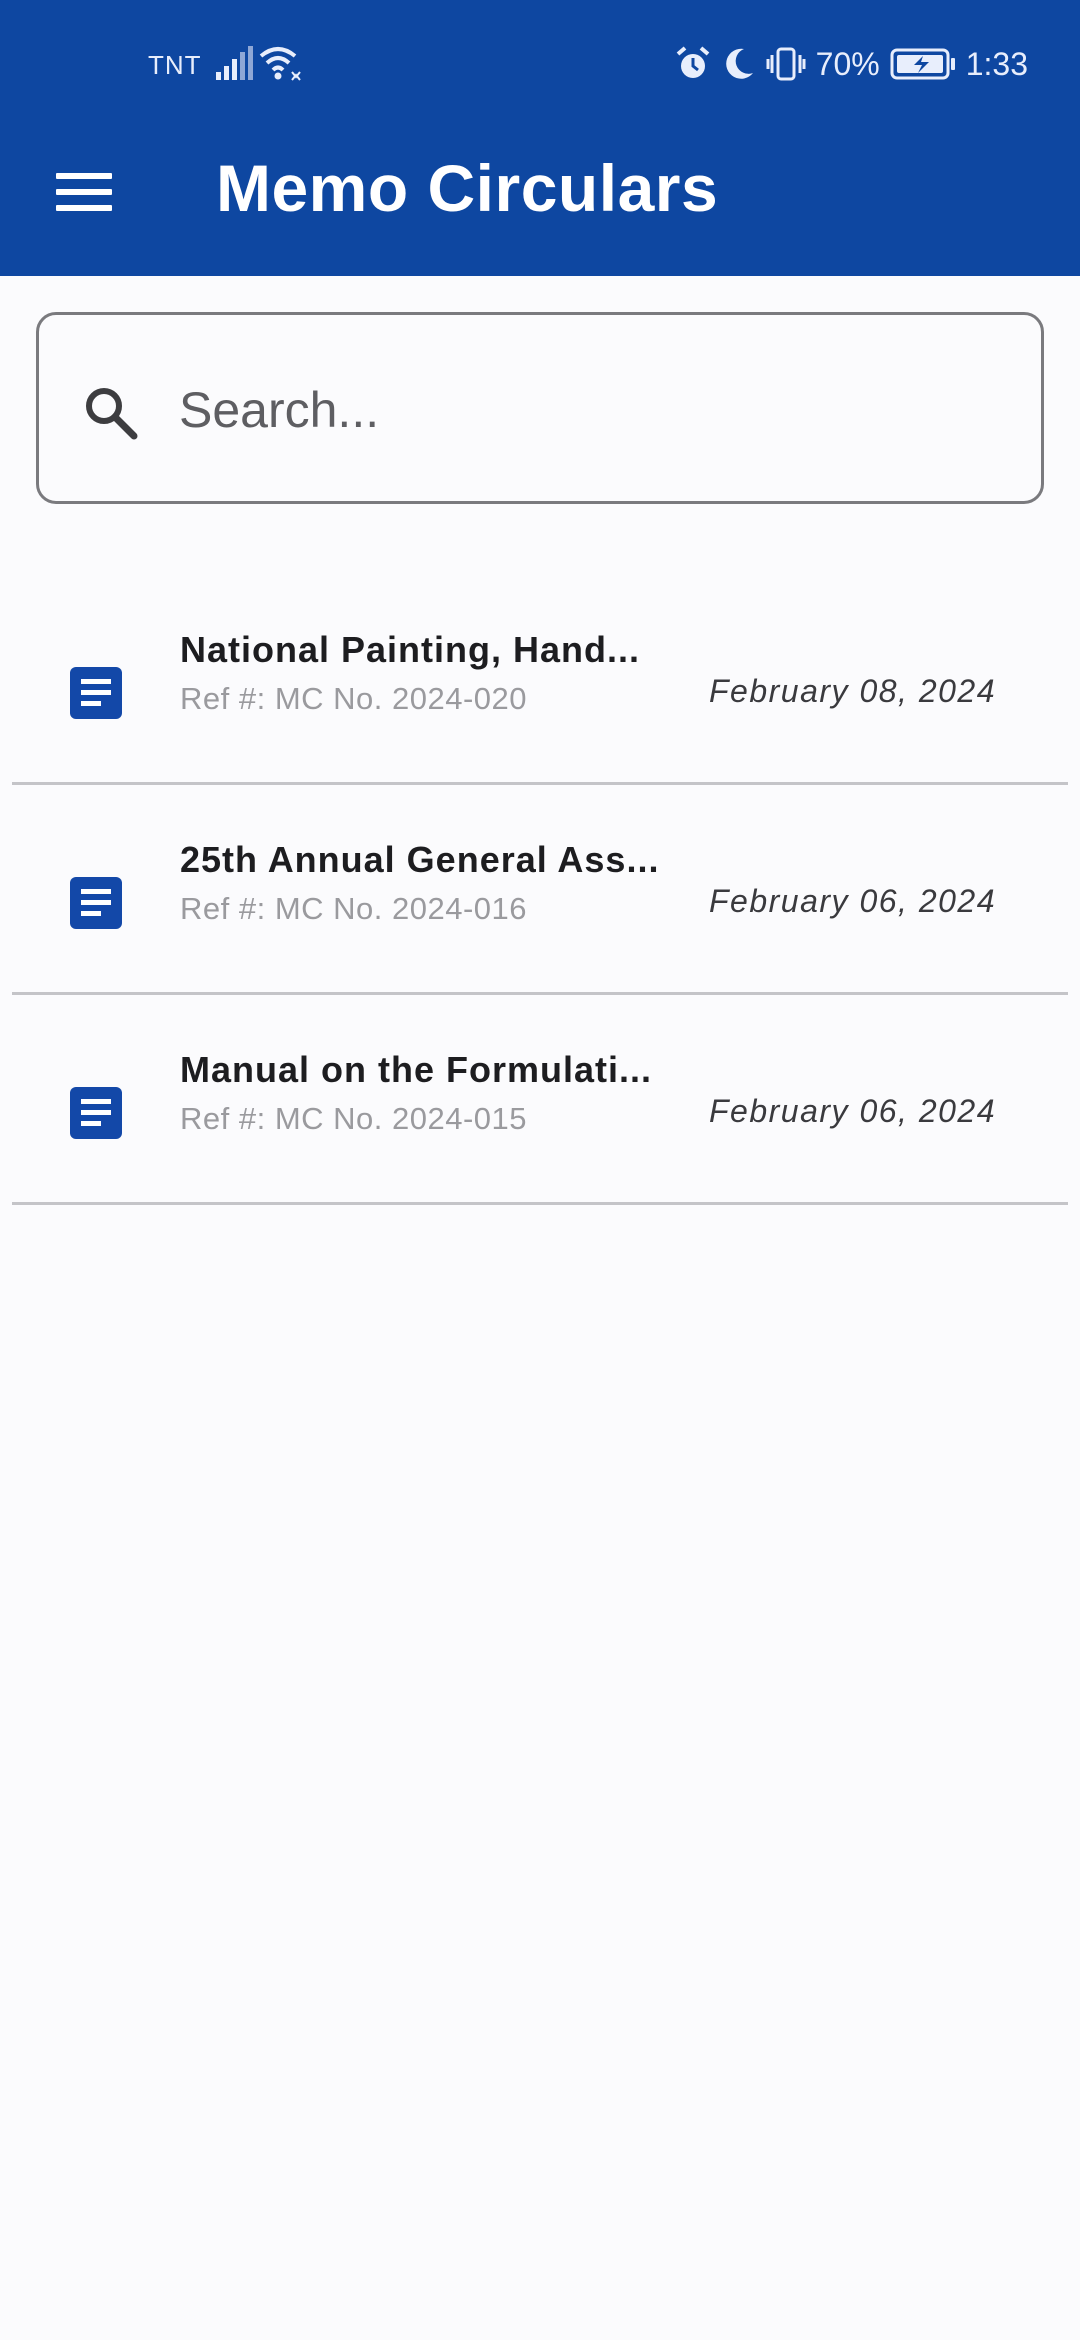 The image size is (1080, 2340). Describe the element at coordinates (354, 1118) in the screenshot. I see `memo-ref: Ref #: MC No. 2024-015` at that location.